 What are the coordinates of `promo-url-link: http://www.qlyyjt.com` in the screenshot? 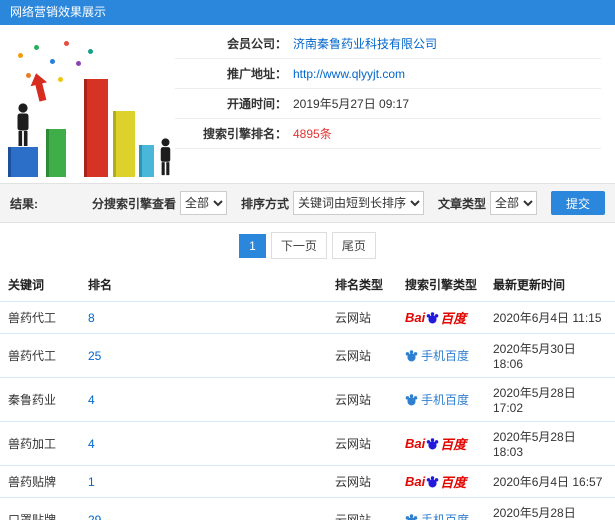 It's located at (349, 74).